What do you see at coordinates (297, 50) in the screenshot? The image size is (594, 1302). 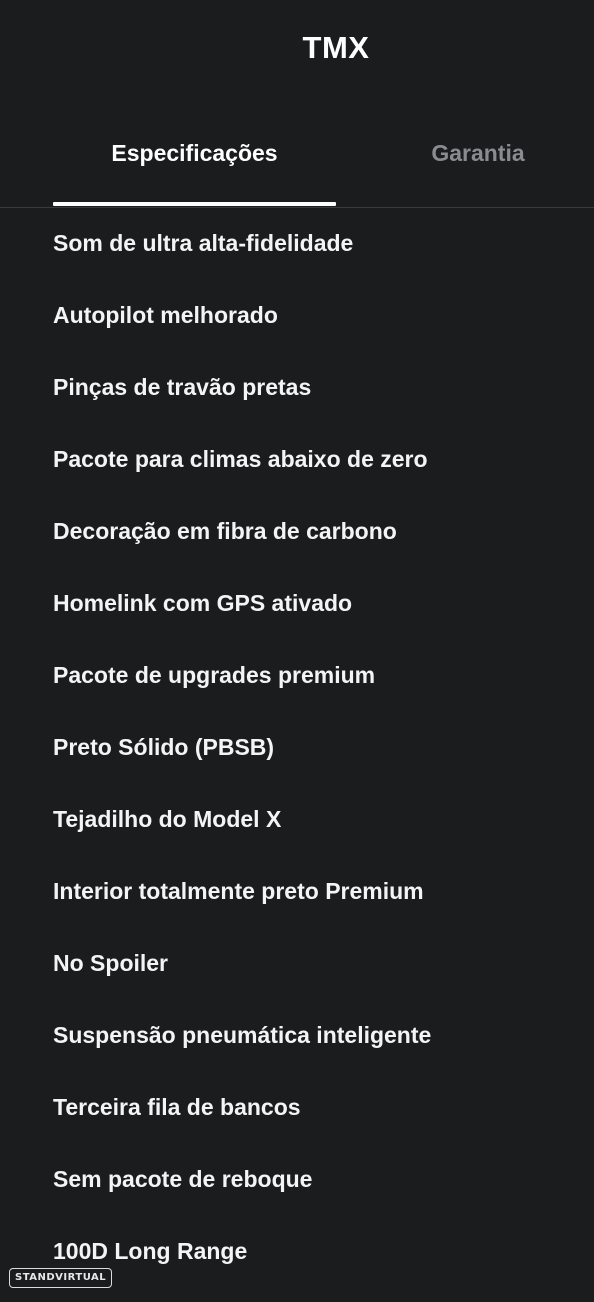 I see `header: TMX` at bounding box center [297, 50].